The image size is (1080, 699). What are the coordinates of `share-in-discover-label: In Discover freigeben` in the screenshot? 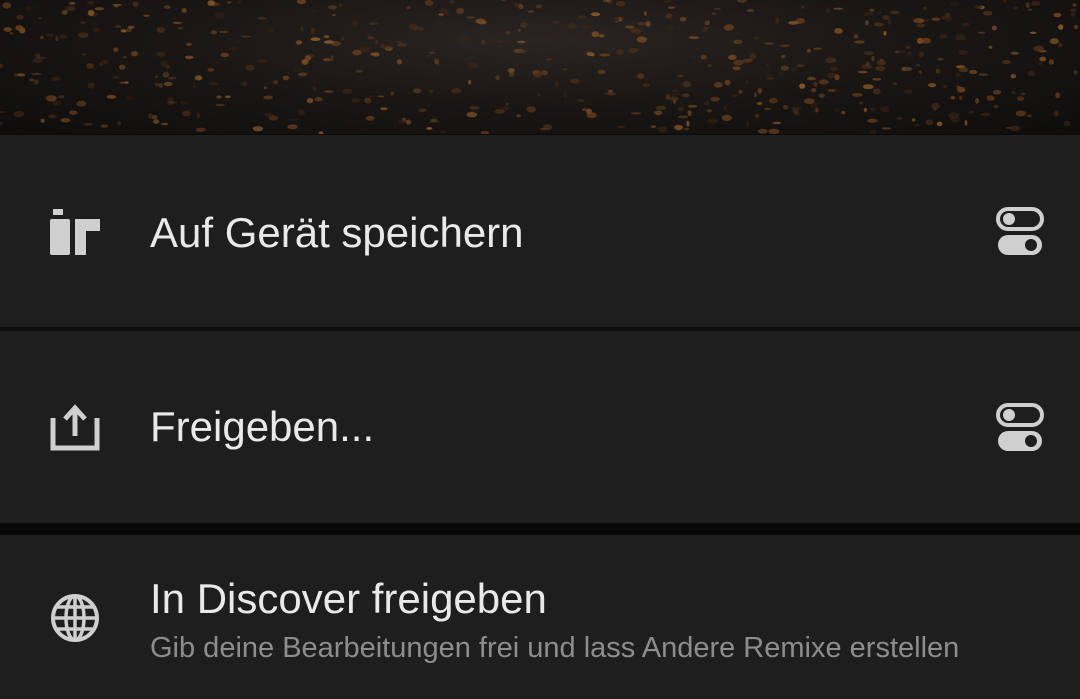 It's located at (348, 598).